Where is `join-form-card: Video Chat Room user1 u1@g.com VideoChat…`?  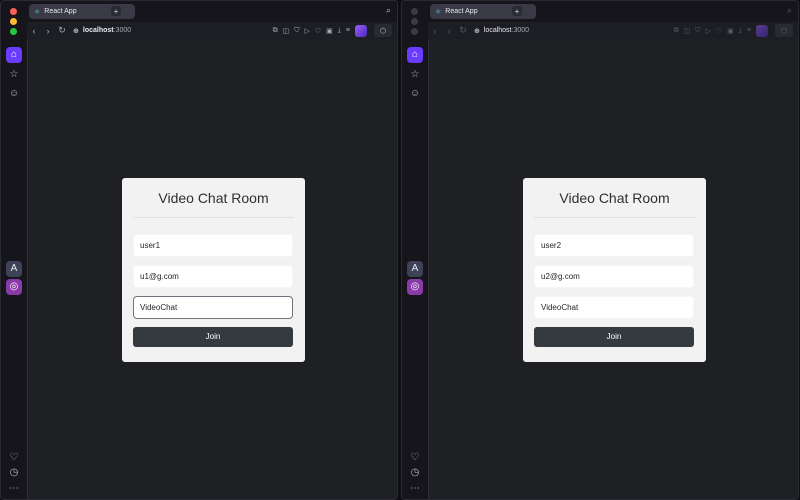
join-form-card: Video Chat Room user1 u1@g.com VideoChat… is located at coordinates (213, 270).